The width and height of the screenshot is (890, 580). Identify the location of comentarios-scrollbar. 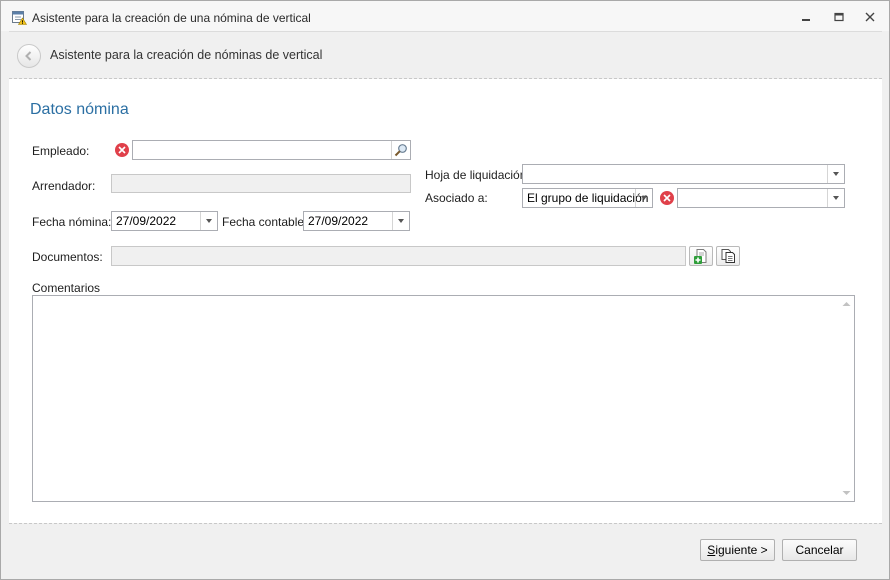
(846, 398).